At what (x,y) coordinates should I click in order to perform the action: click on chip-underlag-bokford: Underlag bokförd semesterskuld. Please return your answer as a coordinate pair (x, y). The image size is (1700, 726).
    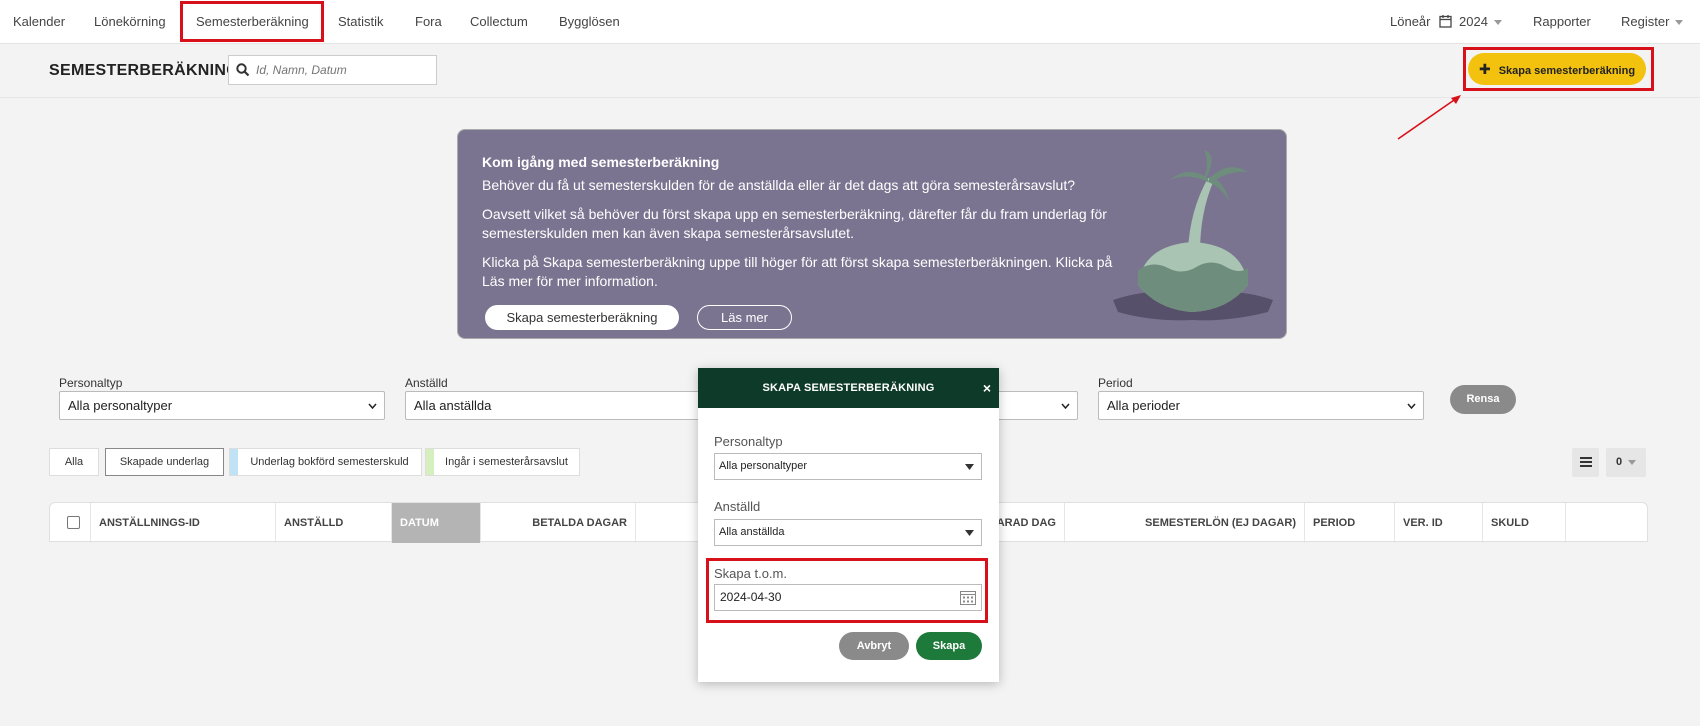
    Looking at the image, I should click on (325, 462).